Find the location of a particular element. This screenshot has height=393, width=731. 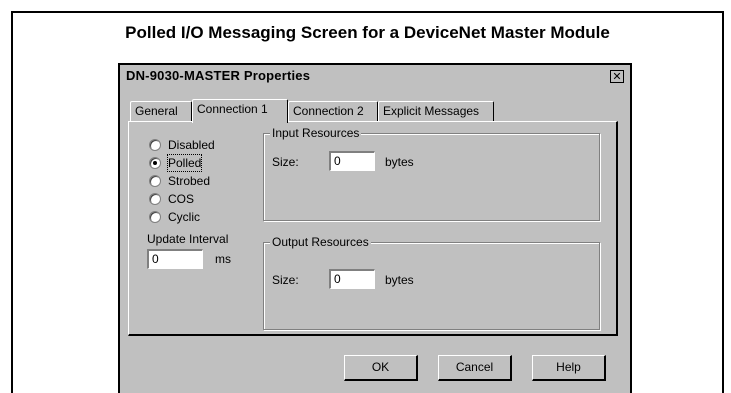

tab-general: General is located at coordinates (161, 111).